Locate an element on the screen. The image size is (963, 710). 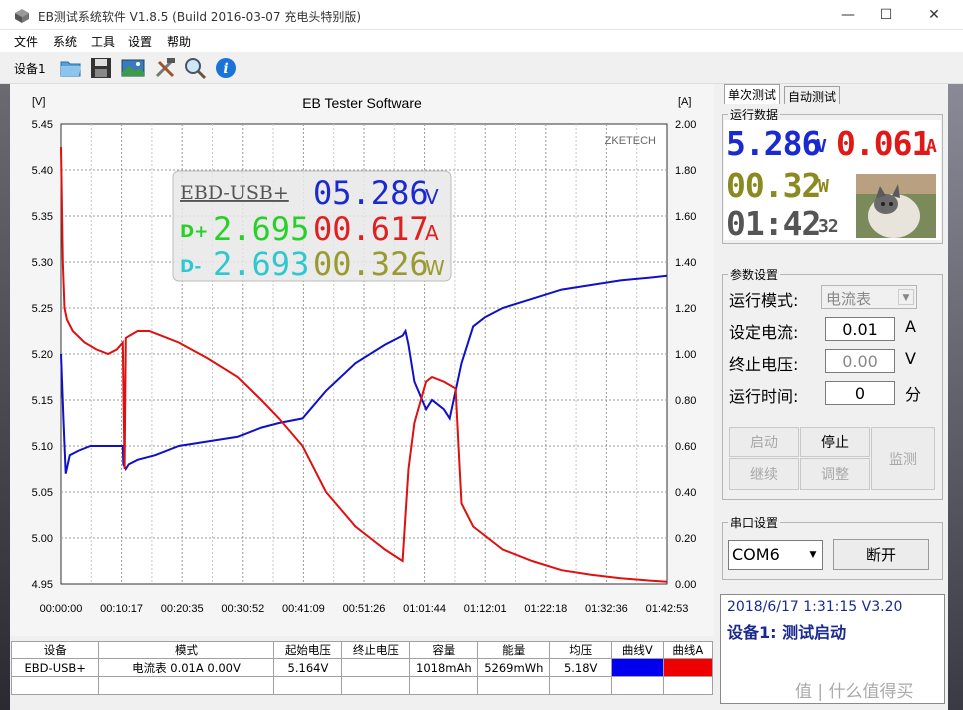
continue-button: 继续 is located at coordinates (764, 474).